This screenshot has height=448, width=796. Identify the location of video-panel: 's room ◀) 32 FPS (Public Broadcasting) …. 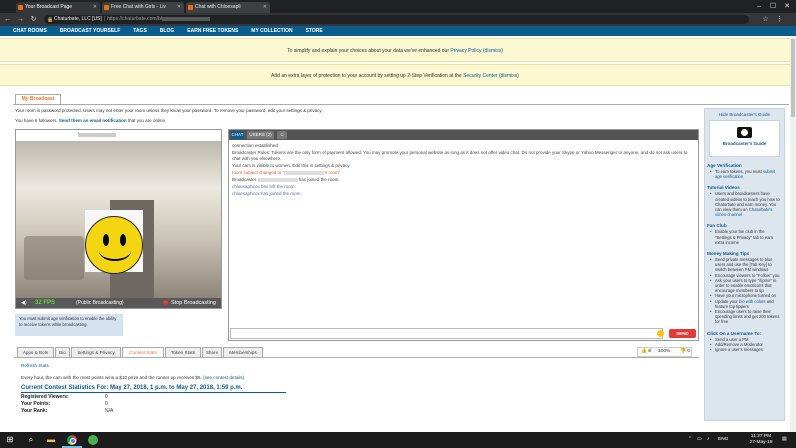
(118, 219).